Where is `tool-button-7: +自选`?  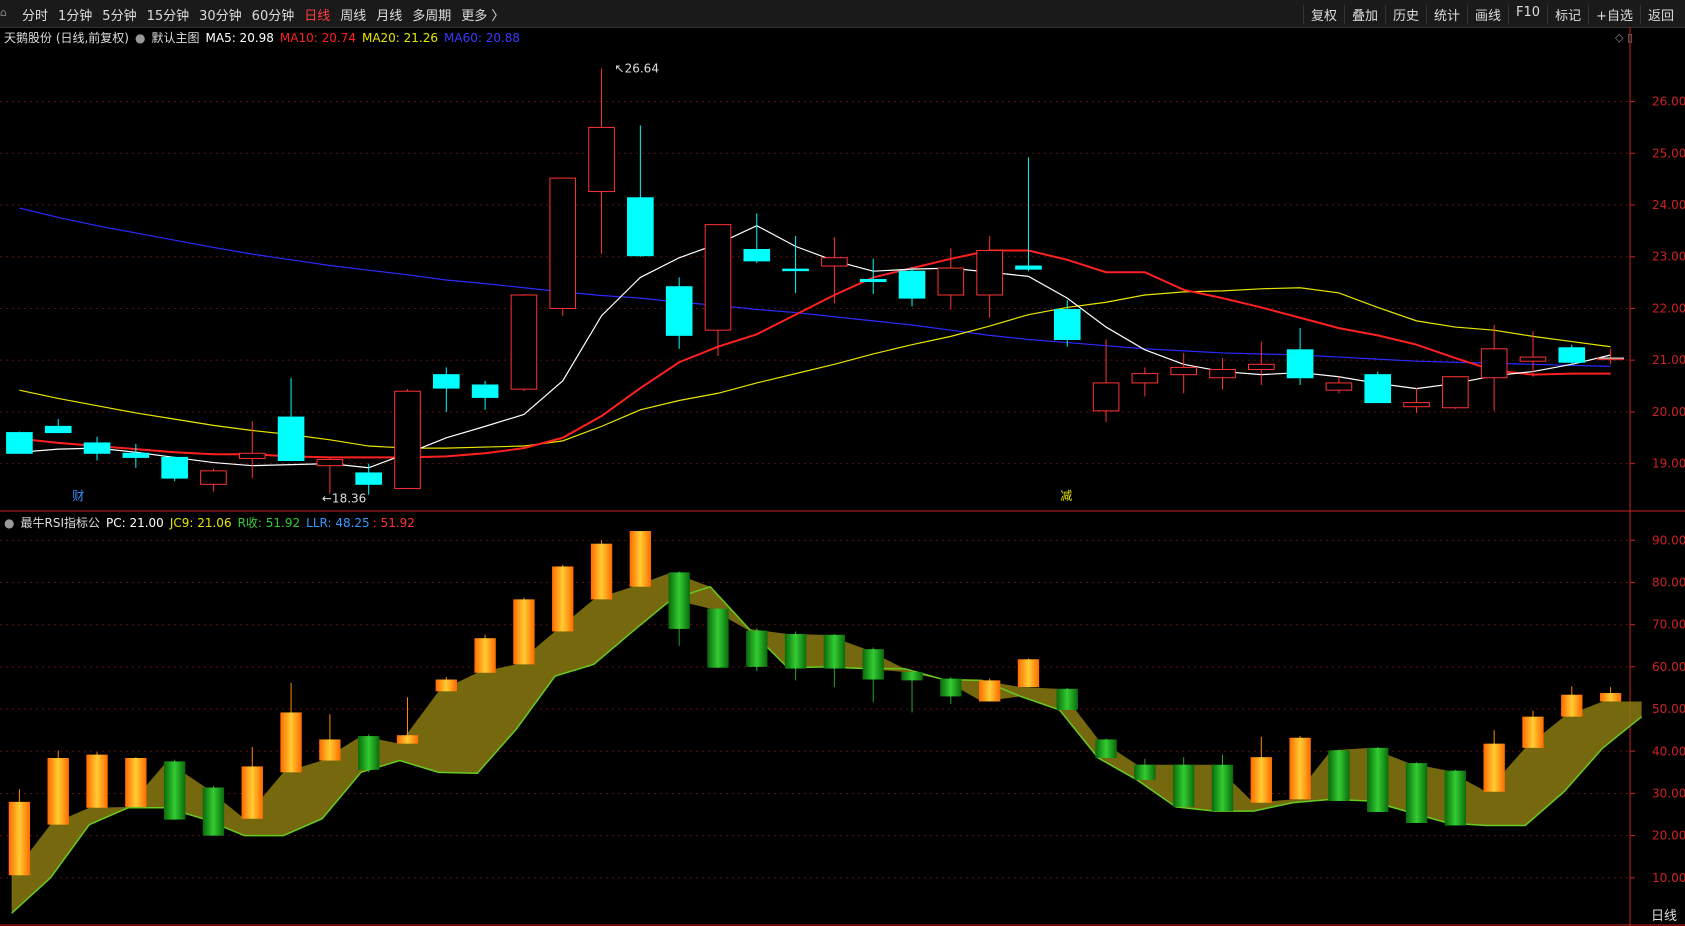
tool-button-7: +自选 is located at coordinates (1614, 14).